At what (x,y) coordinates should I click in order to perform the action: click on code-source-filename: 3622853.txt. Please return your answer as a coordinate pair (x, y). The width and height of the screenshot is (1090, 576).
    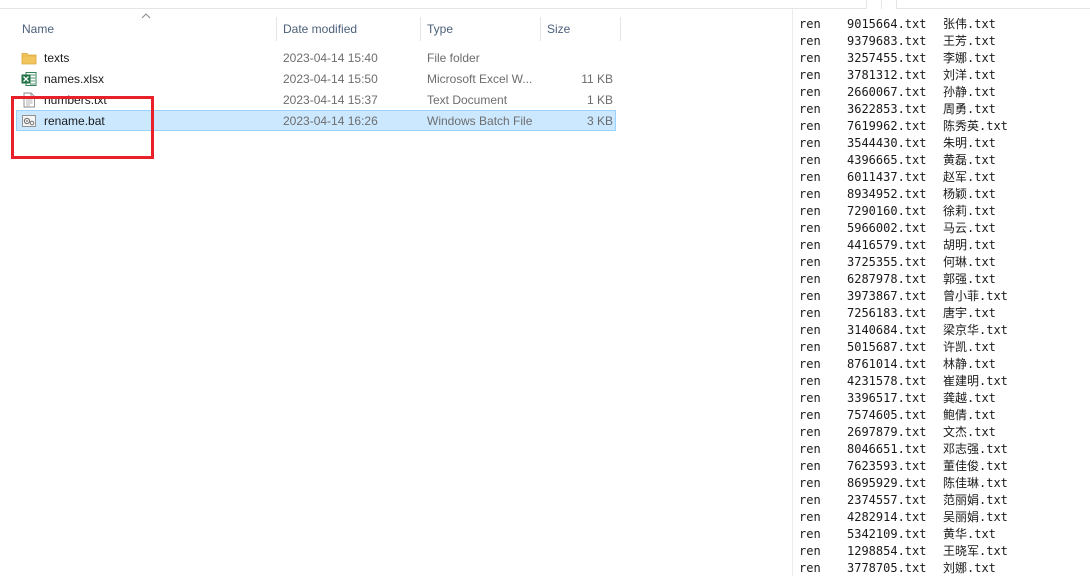
    Looking at the image, I should click on (887, 109).